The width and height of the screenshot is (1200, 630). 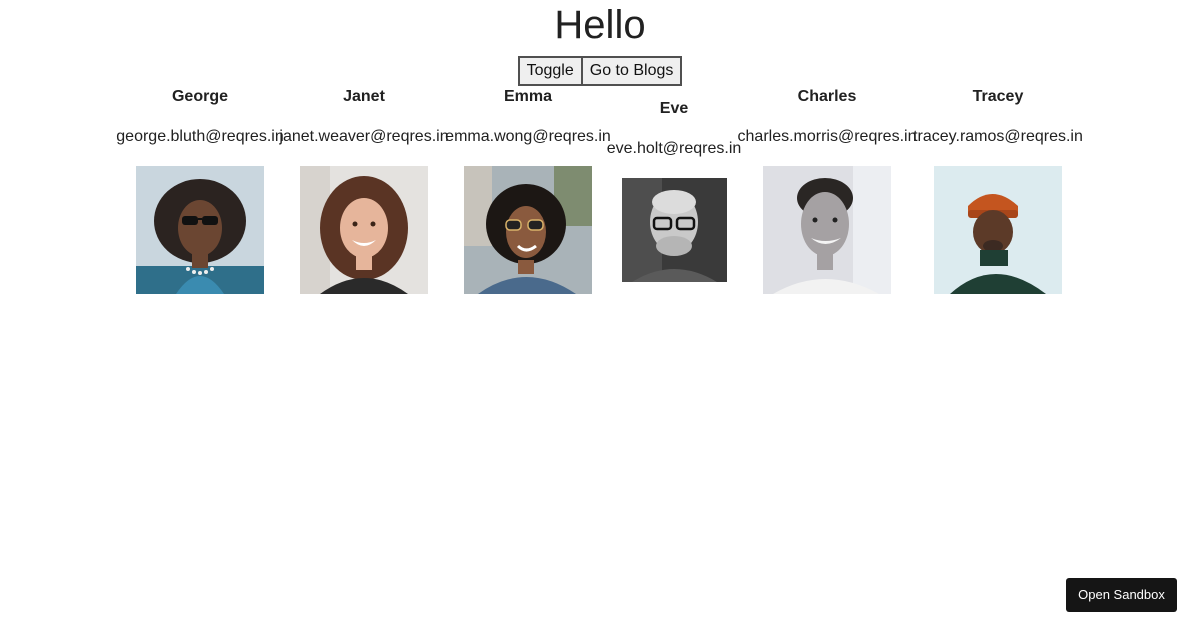 I want to click on user-name: George, so click(x=199, y=96).